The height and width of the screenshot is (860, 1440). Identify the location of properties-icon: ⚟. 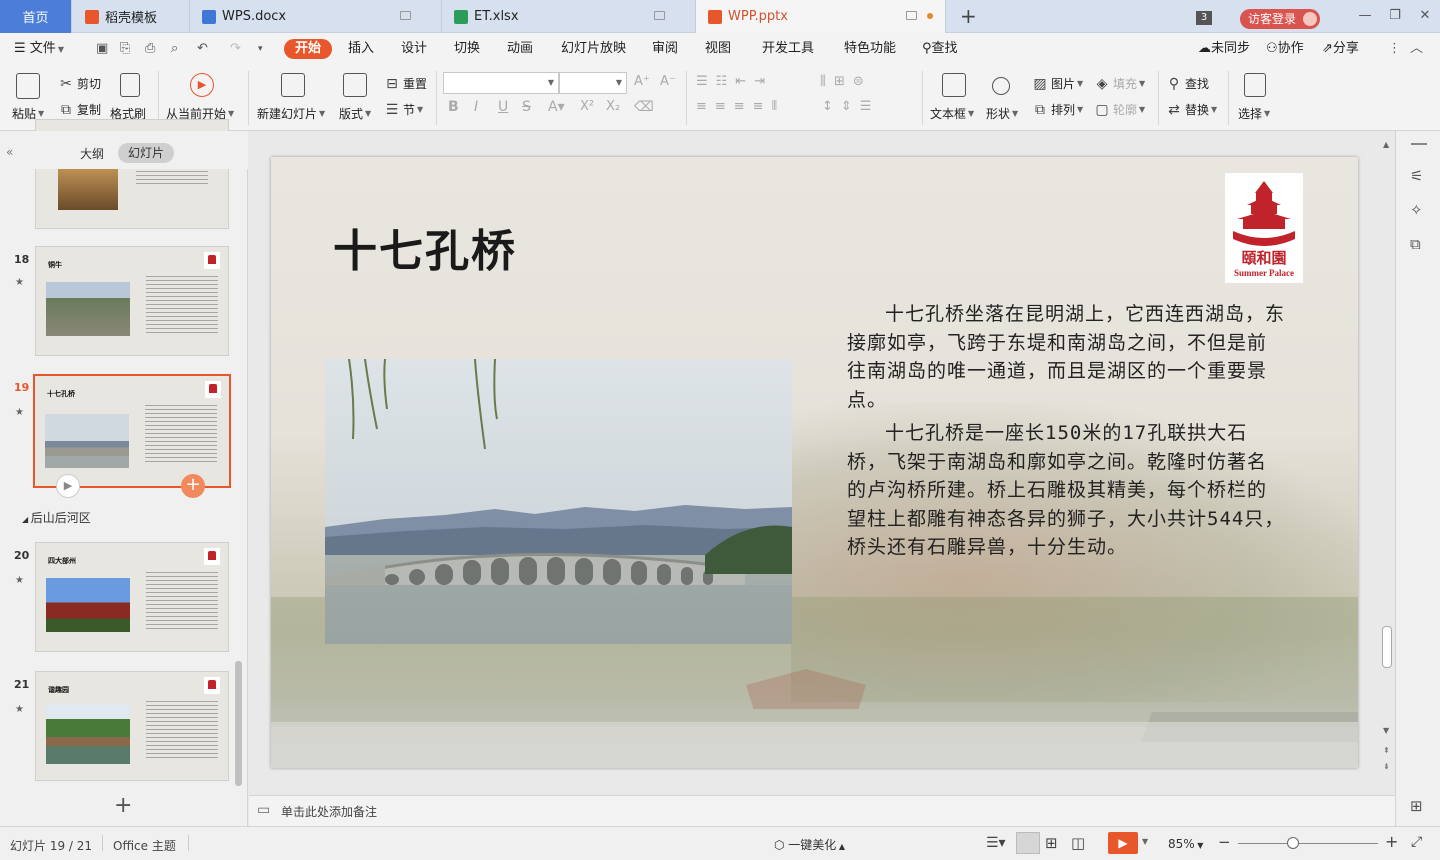
(1416, 176).